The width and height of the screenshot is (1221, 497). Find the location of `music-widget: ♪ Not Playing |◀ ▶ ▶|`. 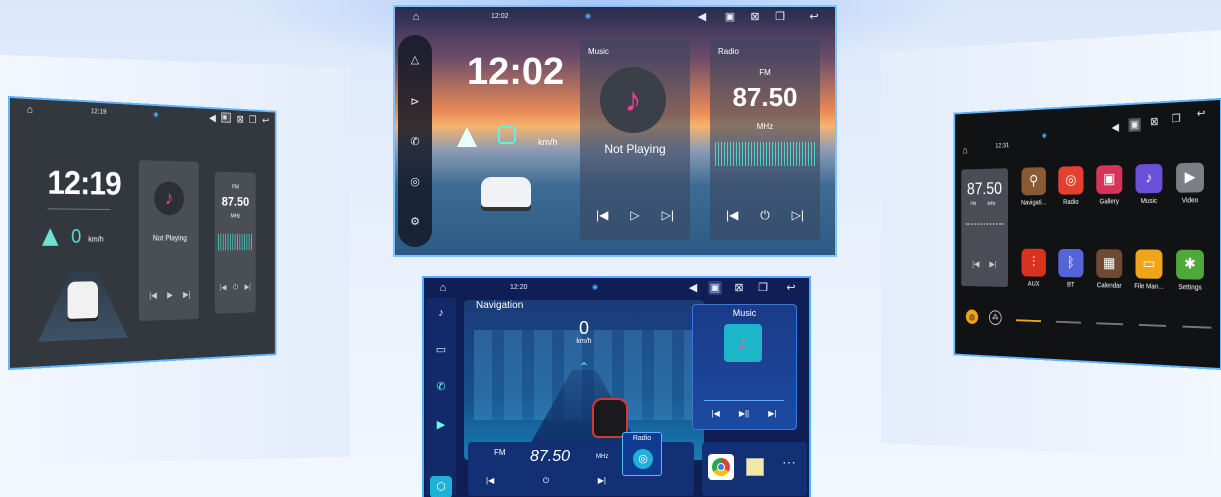

music-widget: ♪ Not Playing |◀ ▶ ▶| is located at coordinates (168, 241).